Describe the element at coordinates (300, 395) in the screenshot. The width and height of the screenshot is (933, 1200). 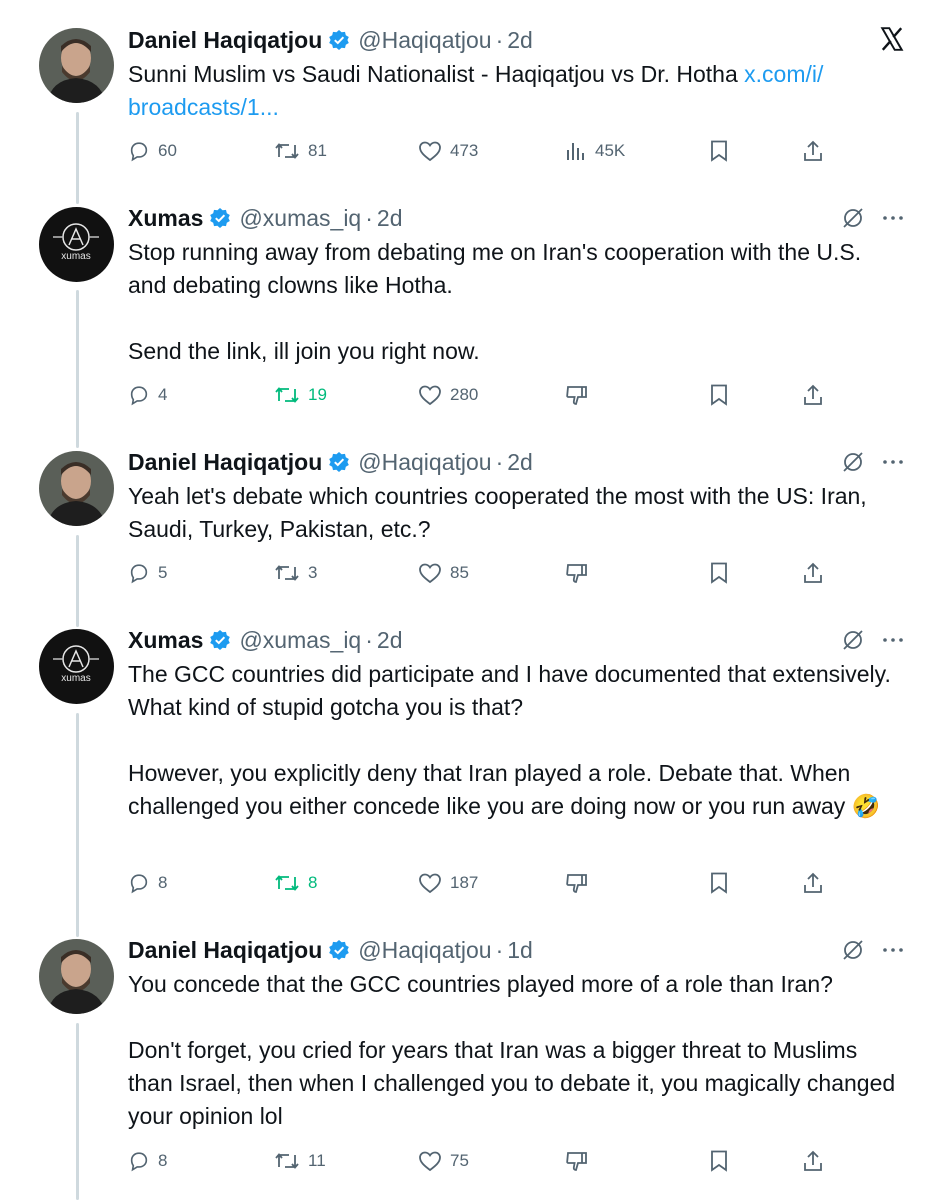
I see `repost-button: 19` at that location.